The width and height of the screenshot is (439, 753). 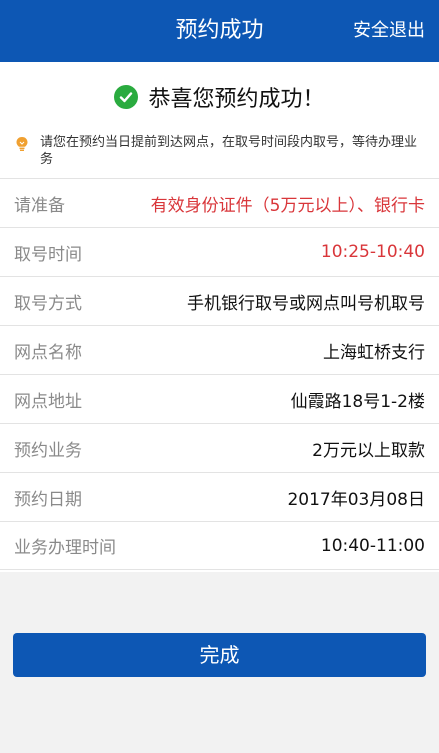 I want to click on detail-label: 预约业务, so click(x=48, y=450).